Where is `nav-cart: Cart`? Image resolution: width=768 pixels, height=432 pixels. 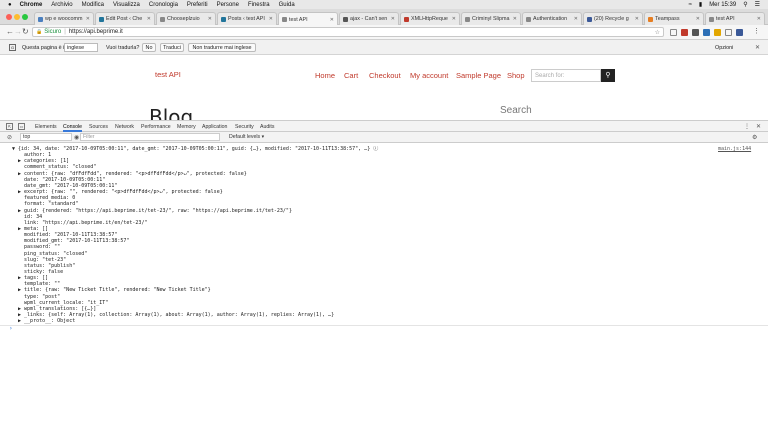
nav-cart: Cart is located at coordinates (351, 75).